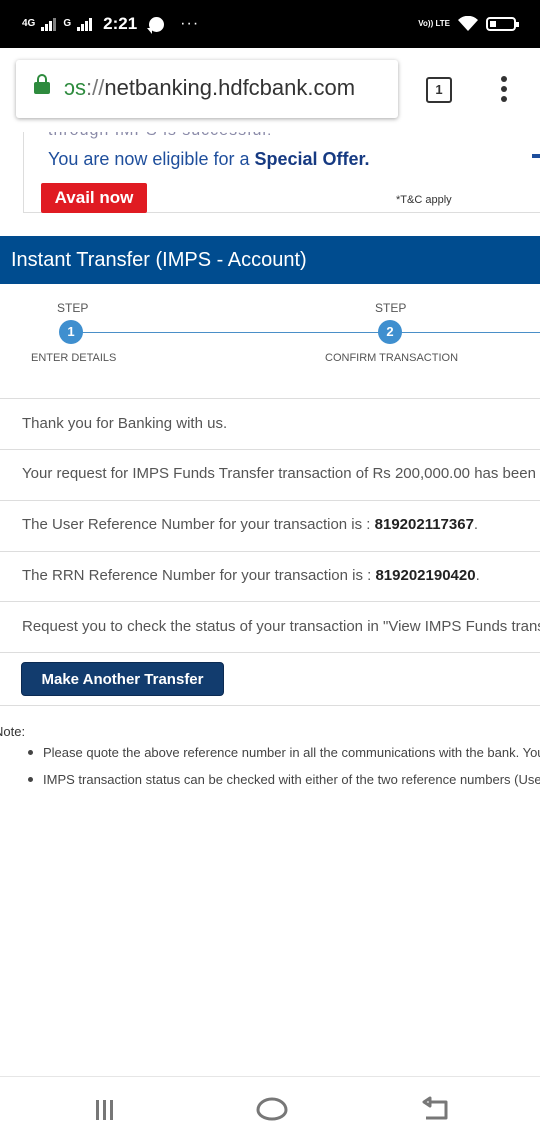  Describe the element at coordinates (42, 84) in the screenshot. I see `lock-icon` at that location.